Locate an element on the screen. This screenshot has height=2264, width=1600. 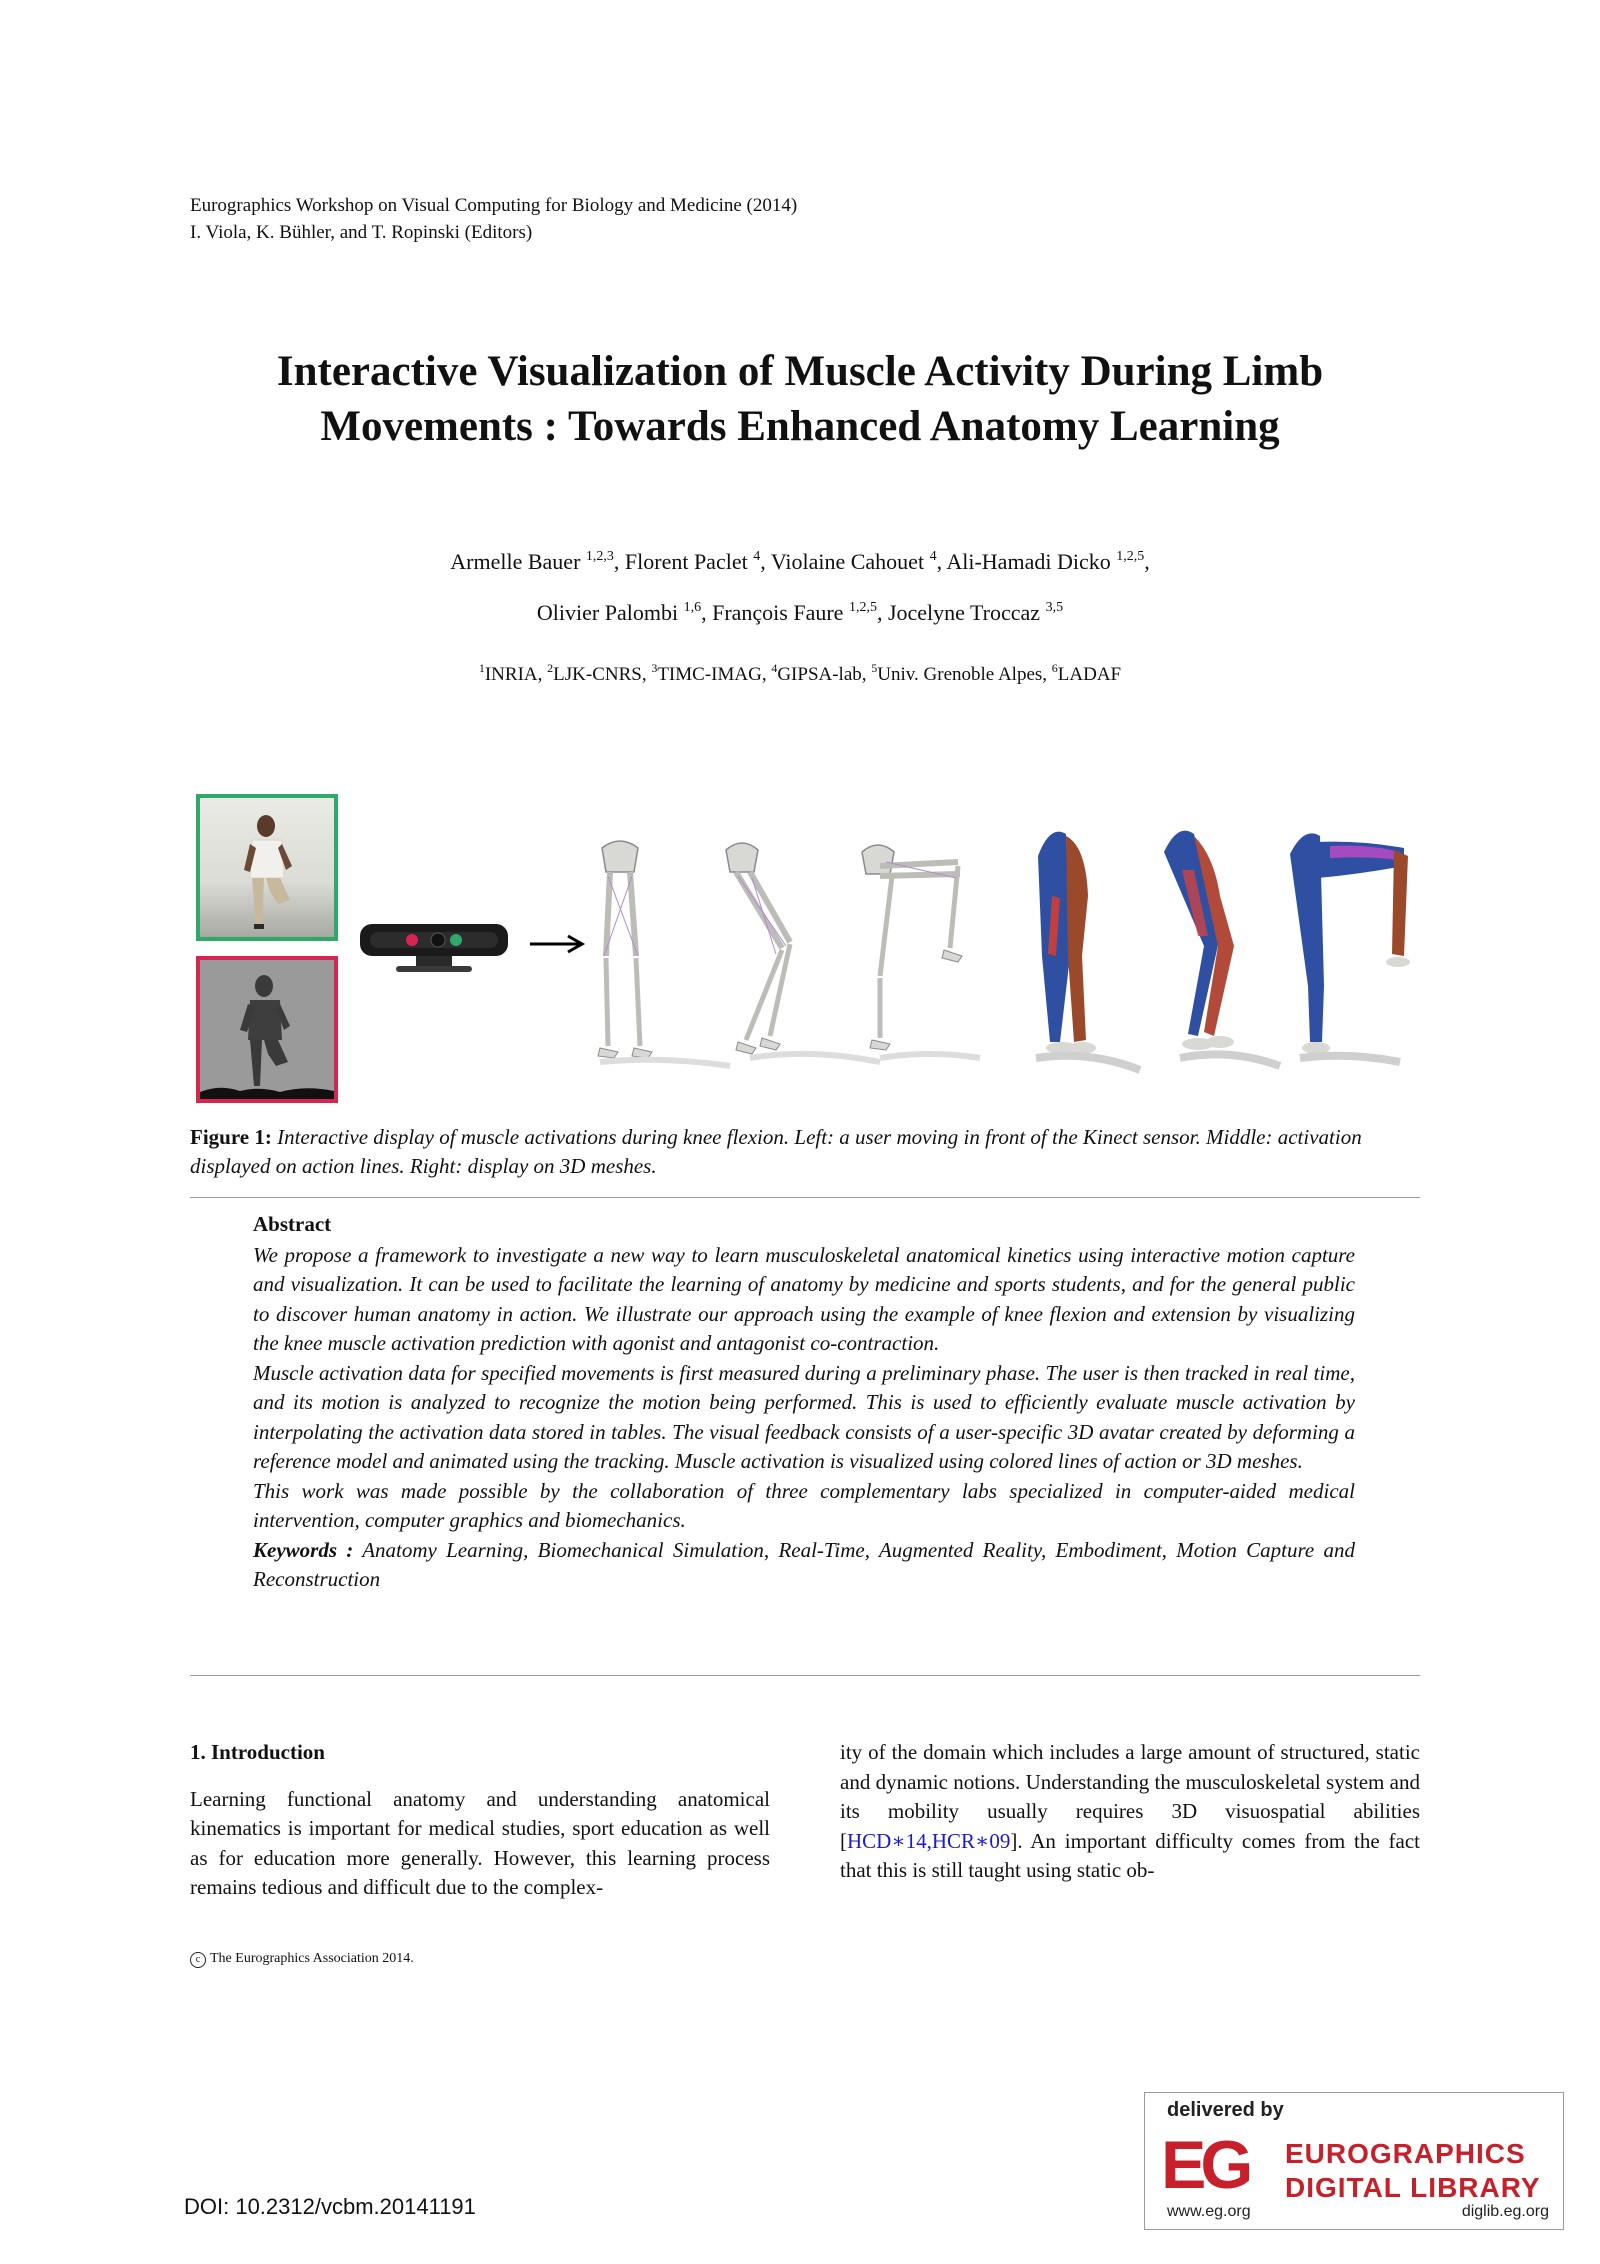
author-affil: 1,6 is located at coordinates (692, 607).